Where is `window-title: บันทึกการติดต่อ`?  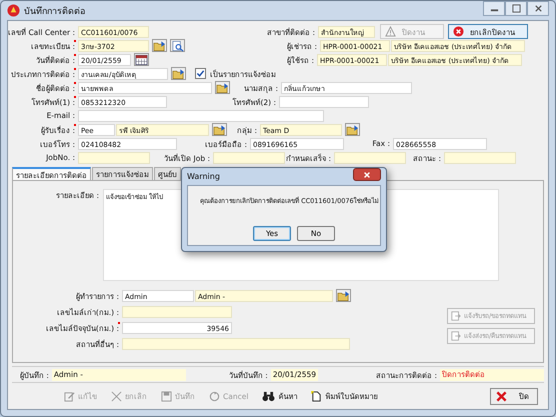
window-title: บันทึกการติดต่อ is located at coordinates (54, 12).